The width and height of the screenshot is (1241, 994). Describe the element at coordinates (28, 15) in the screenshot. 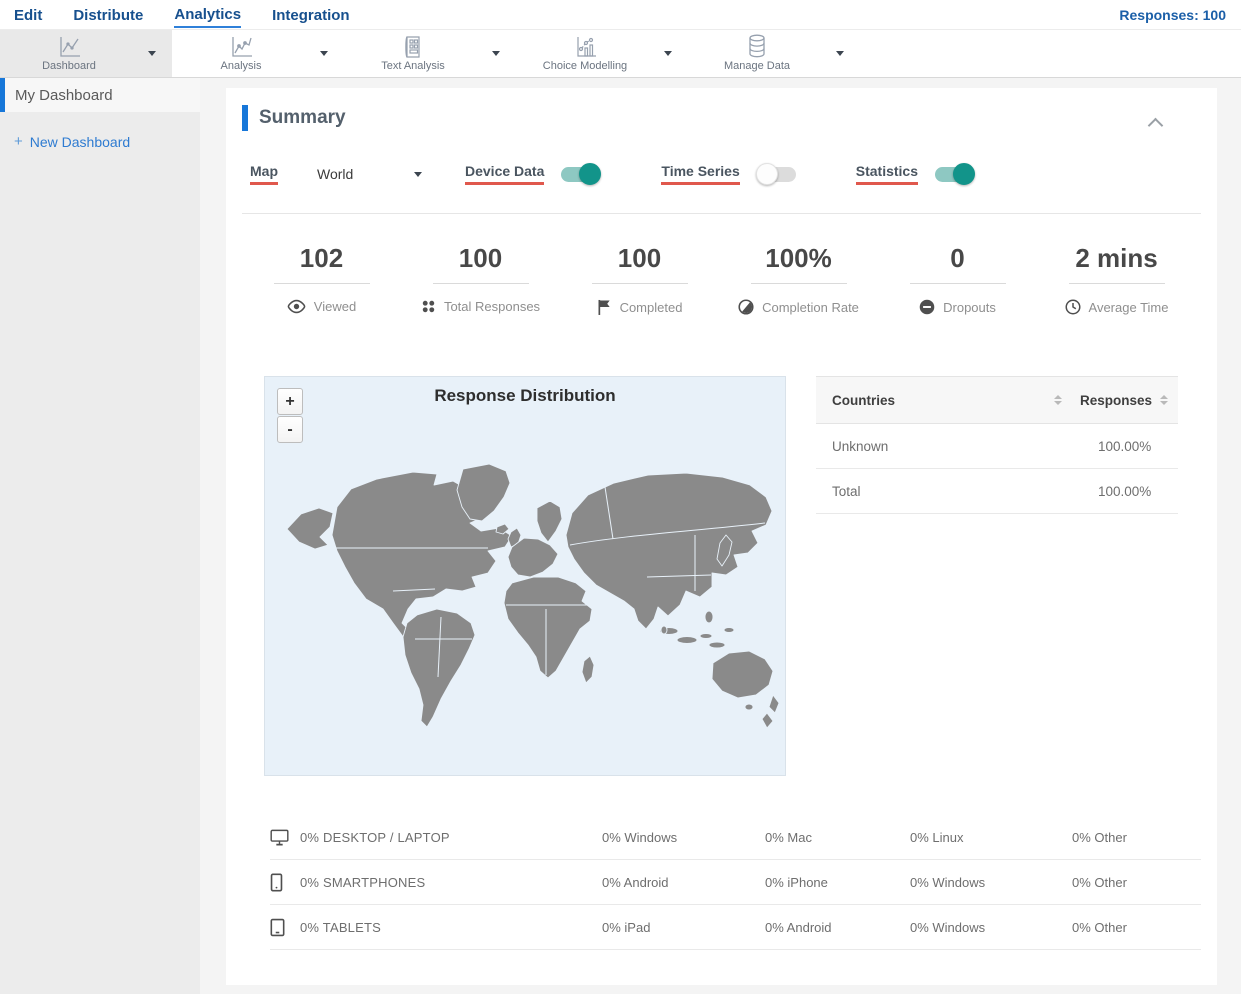

I see `nav-edit: Edit` at that location.